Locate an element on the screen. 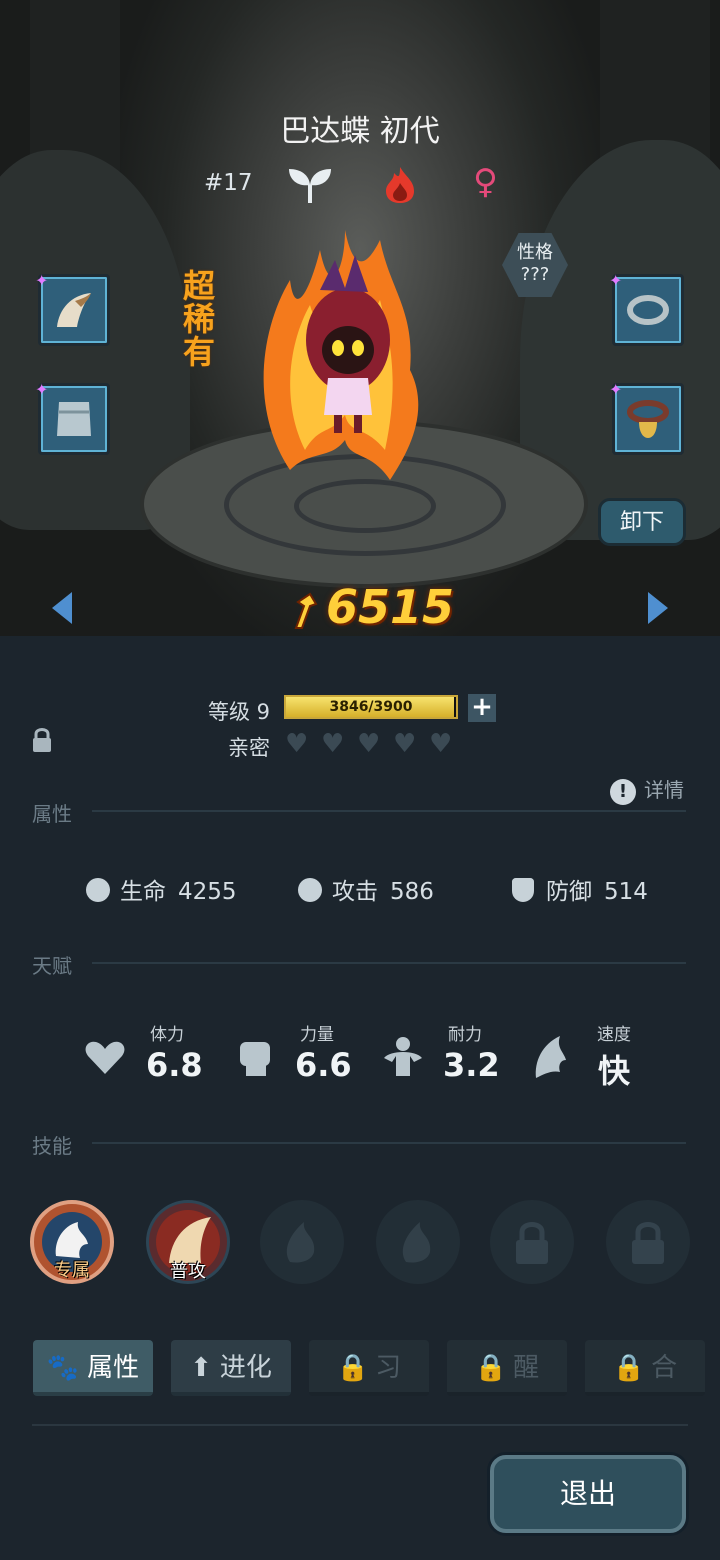 The width and height of the screenshot is (720, 1560). talent-value: 6.6 is located at coordinates (323, 1065).